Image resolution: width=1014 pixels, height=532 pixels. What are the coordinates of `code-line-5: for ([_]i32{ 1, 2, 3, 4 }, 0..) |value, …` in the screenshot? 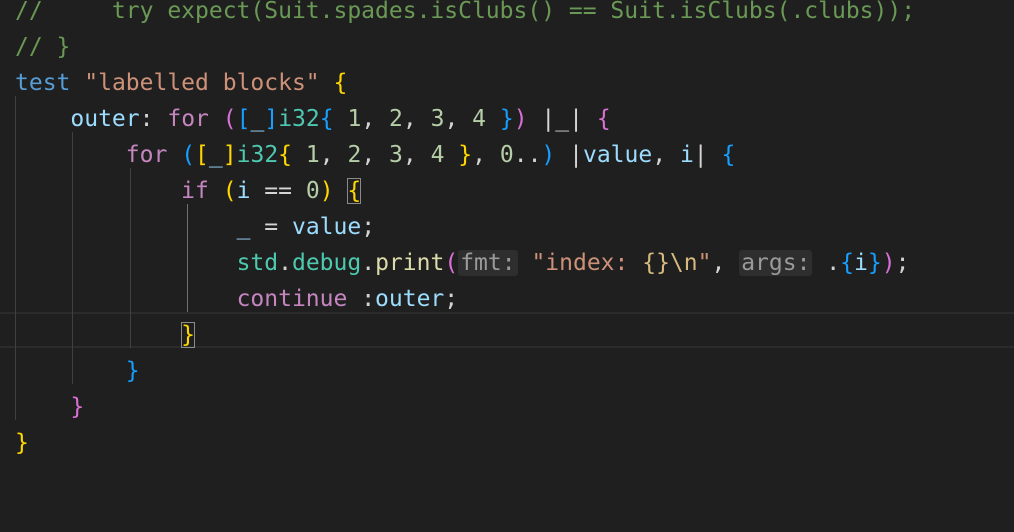 It's located at (375, 155).